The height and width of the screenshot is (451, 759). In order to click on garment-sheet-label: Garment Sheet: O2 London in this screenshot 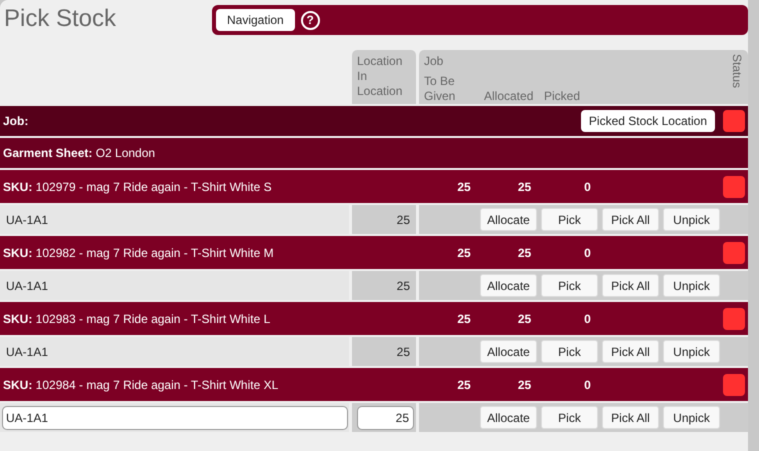, I will do `click(79, 153)`.